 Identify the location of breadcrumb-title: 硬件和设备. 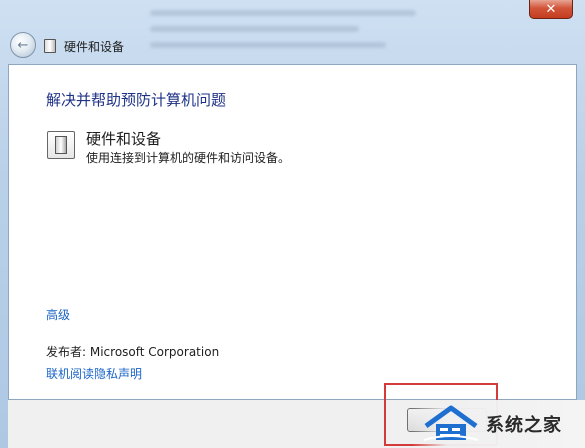
(94, 47).